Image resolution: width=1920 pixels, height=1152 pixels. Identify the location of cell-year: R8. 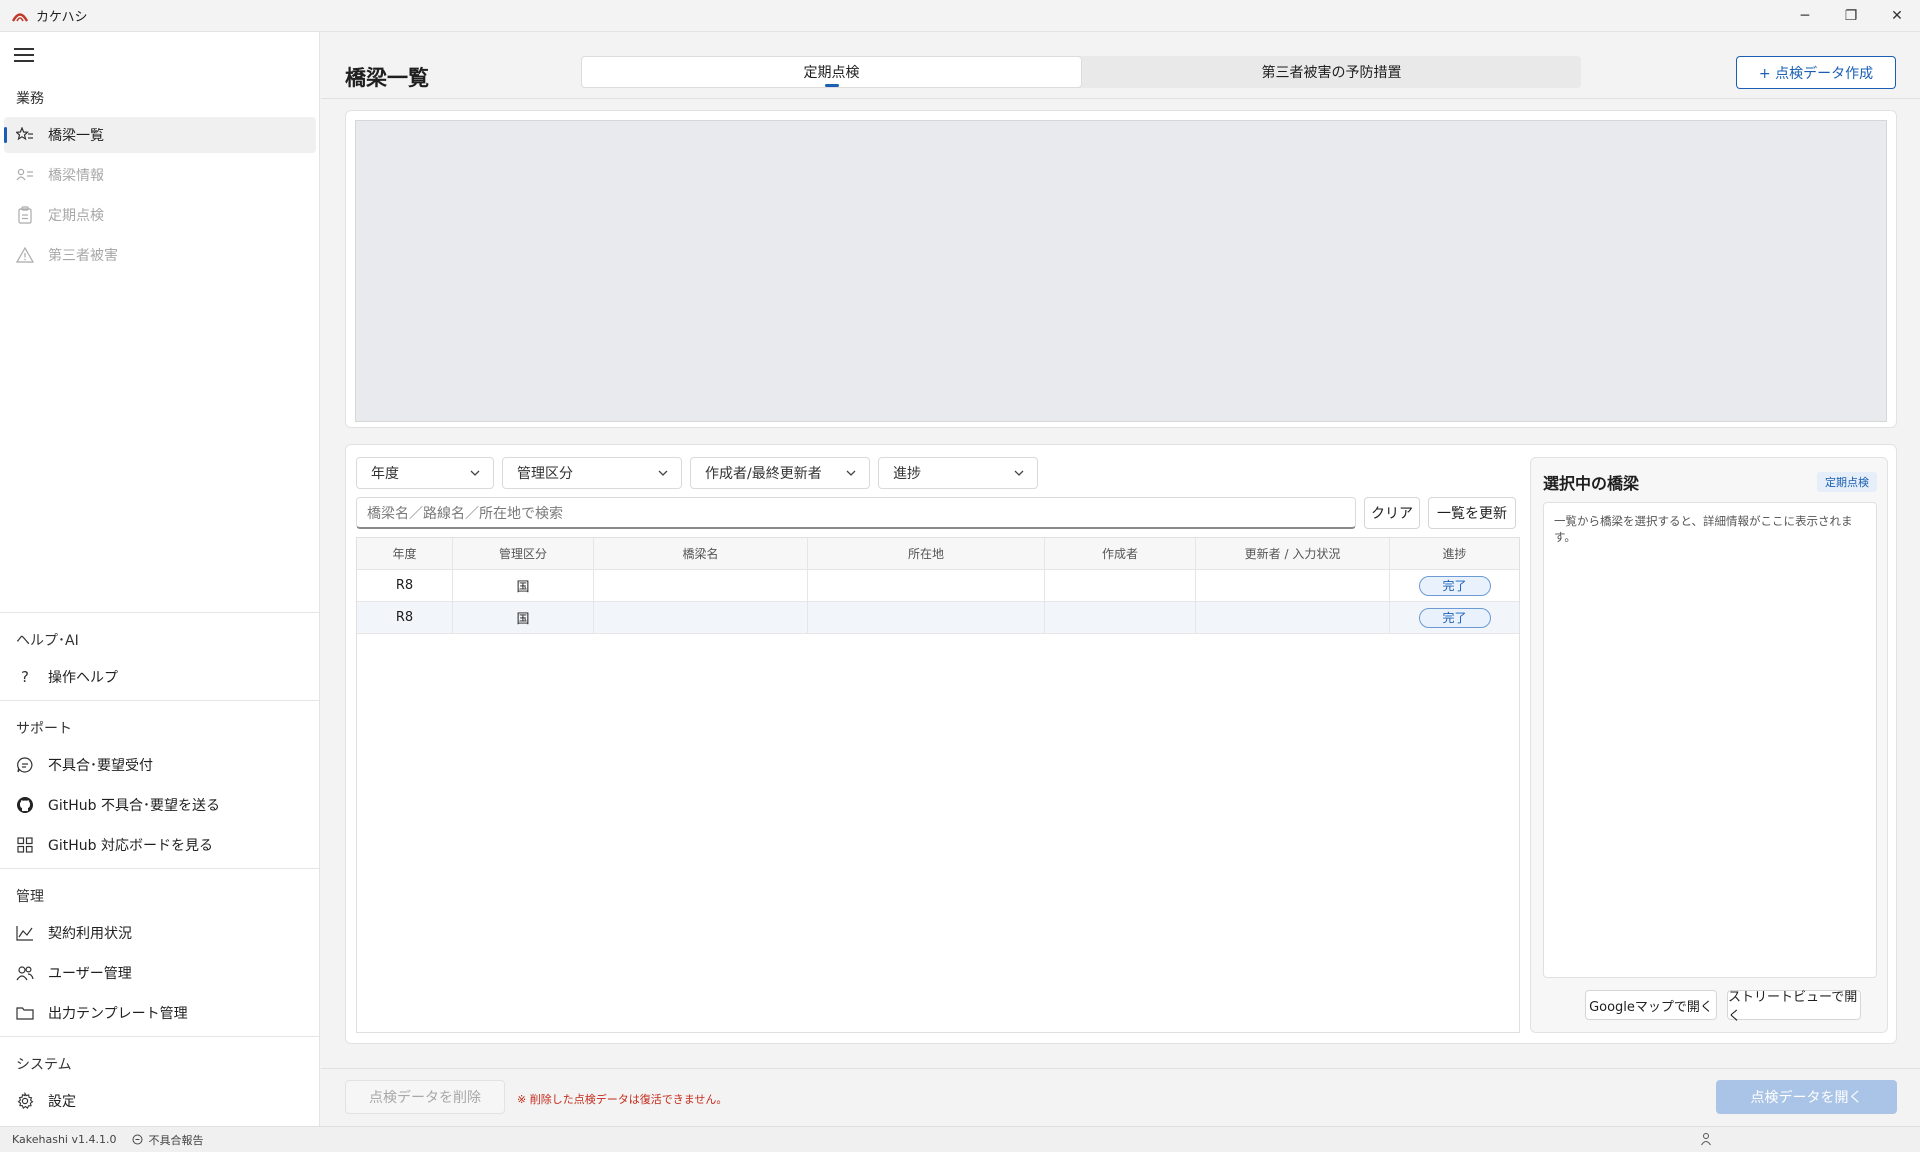
(405, 585).